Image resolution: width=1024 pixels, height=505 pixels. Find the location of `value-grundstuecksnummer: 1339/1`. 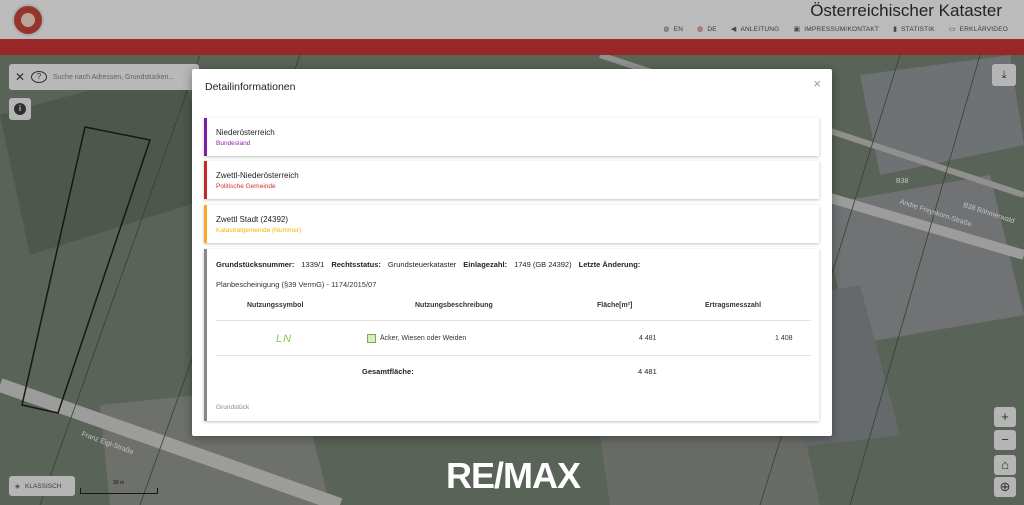

value-grundstuecksnummer: 1339/1 is located at coordinates (313, 264).